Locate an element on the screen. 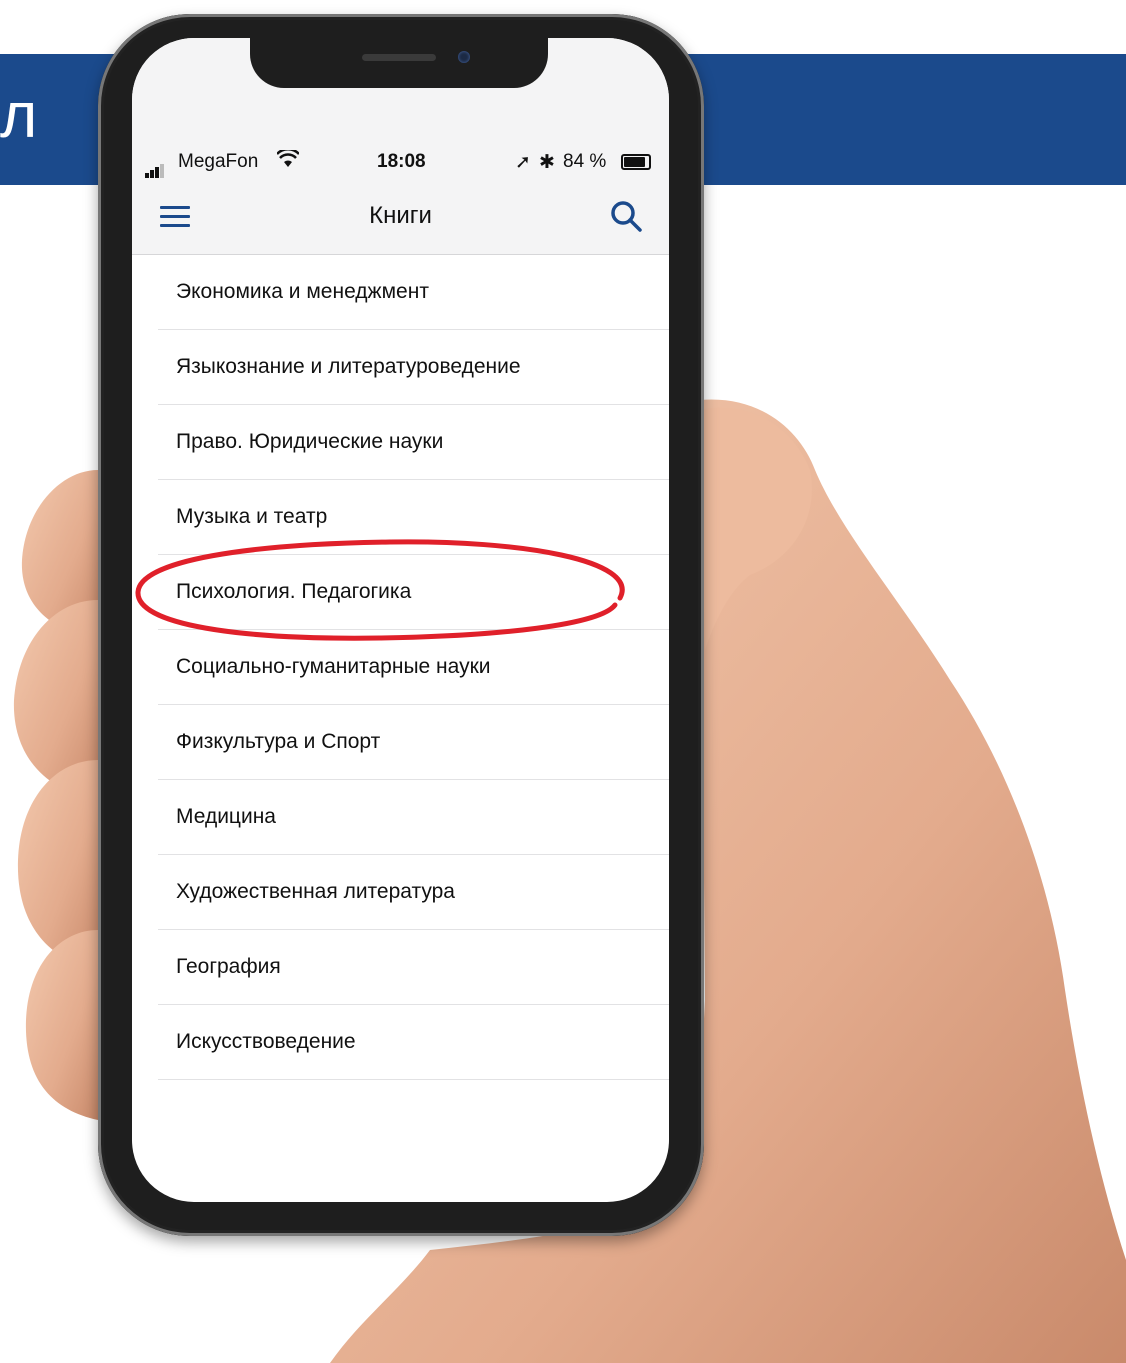  speaker is located at coordinates (399, 57).